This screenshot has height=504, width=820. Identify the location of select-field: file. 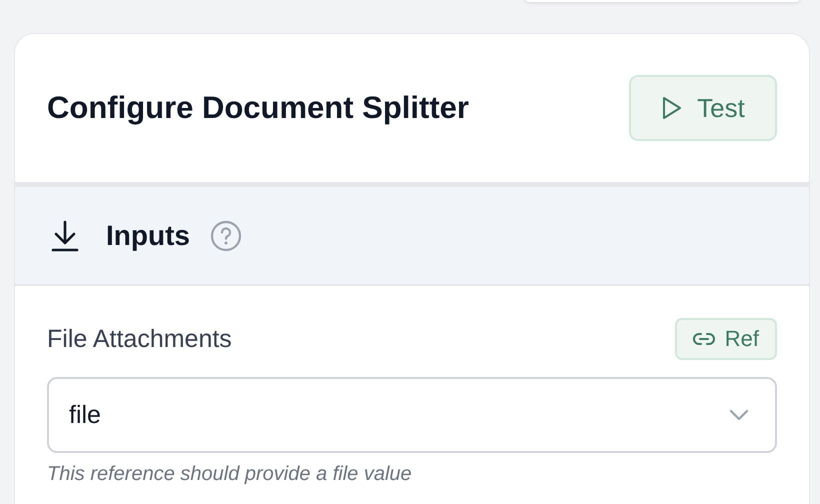
(412, 415).